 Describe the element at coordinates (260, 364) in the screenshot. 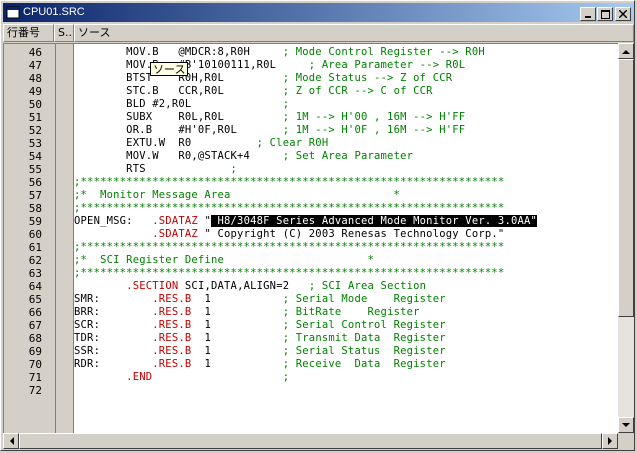

I see `line-code: RDR: .RES.B 1 ; Receive Data Register` at that location.